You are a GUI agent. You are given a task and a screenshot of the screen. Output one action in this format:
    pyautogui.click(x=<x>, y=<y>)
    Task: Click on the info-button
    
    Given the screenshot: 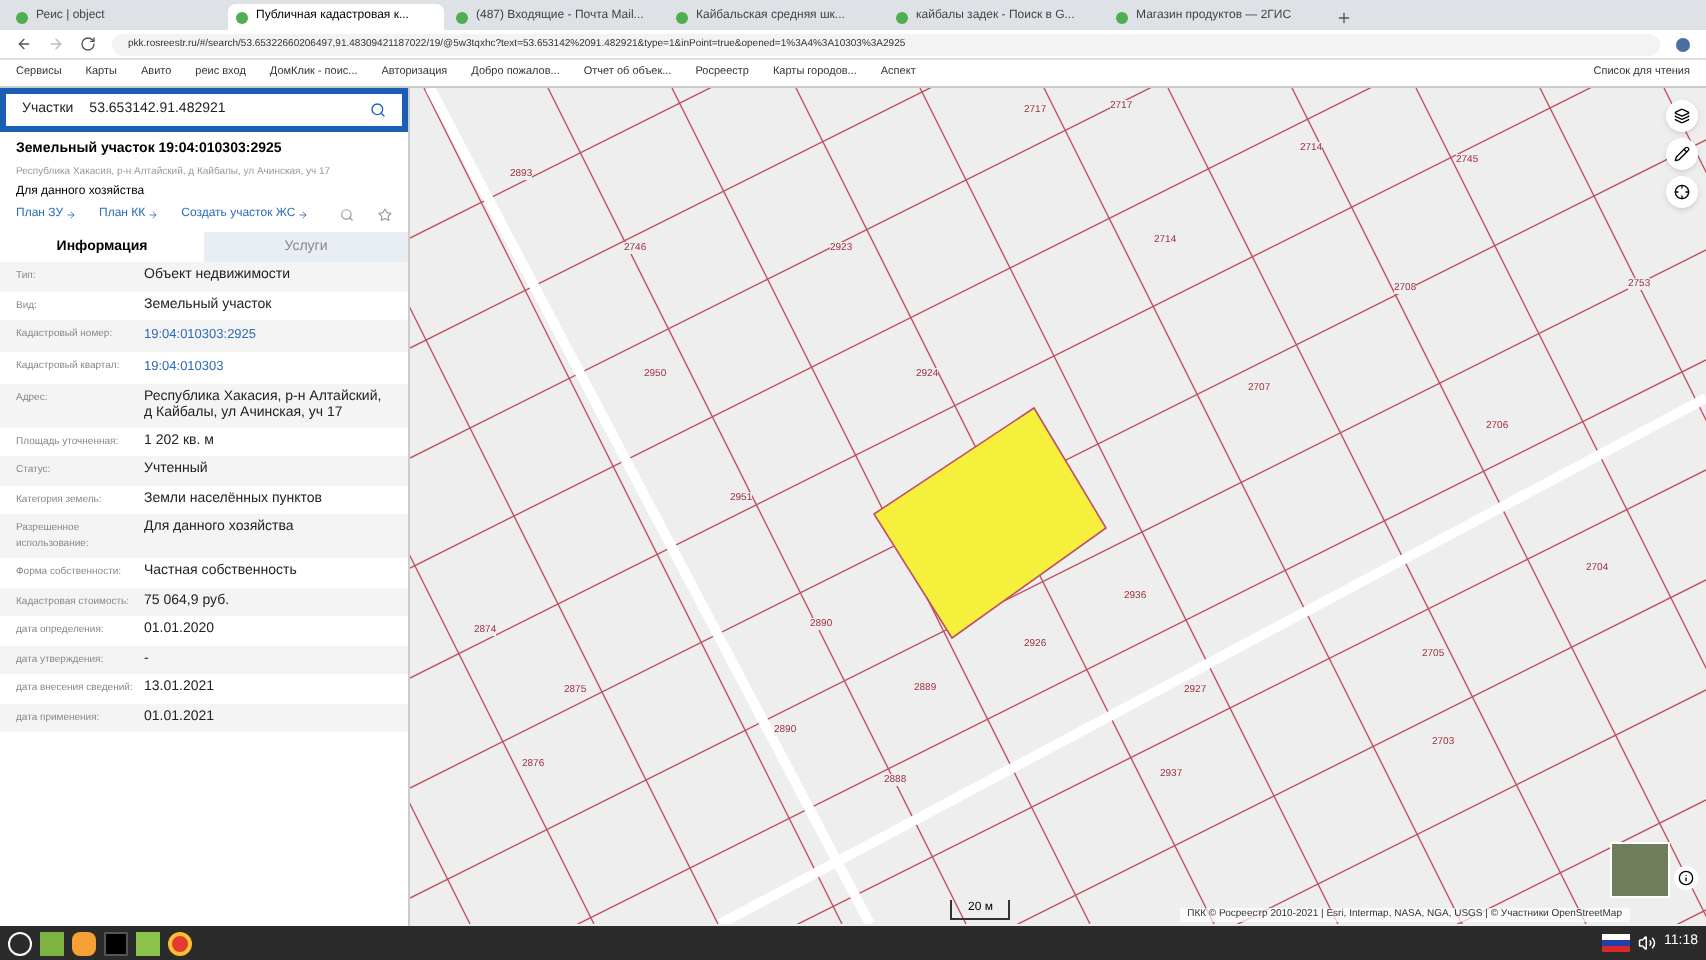 What is the action you would take?
    pyautogui.click(x=1686, y=878)
    